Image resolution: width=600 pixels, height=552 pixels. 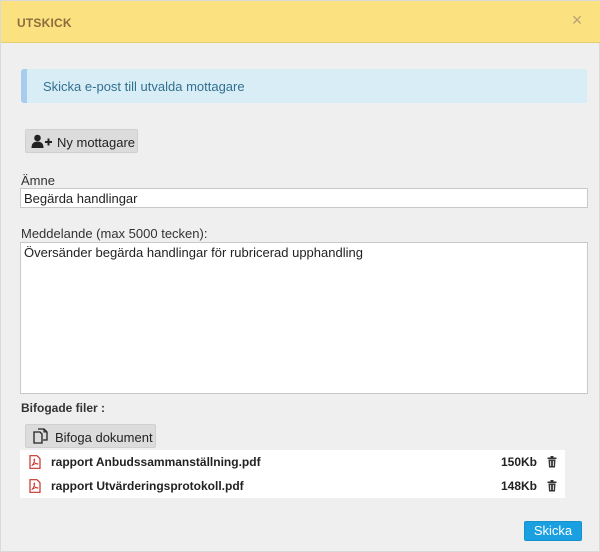 I want to click on file-size: 148Kb, so click(x=518, y=486).